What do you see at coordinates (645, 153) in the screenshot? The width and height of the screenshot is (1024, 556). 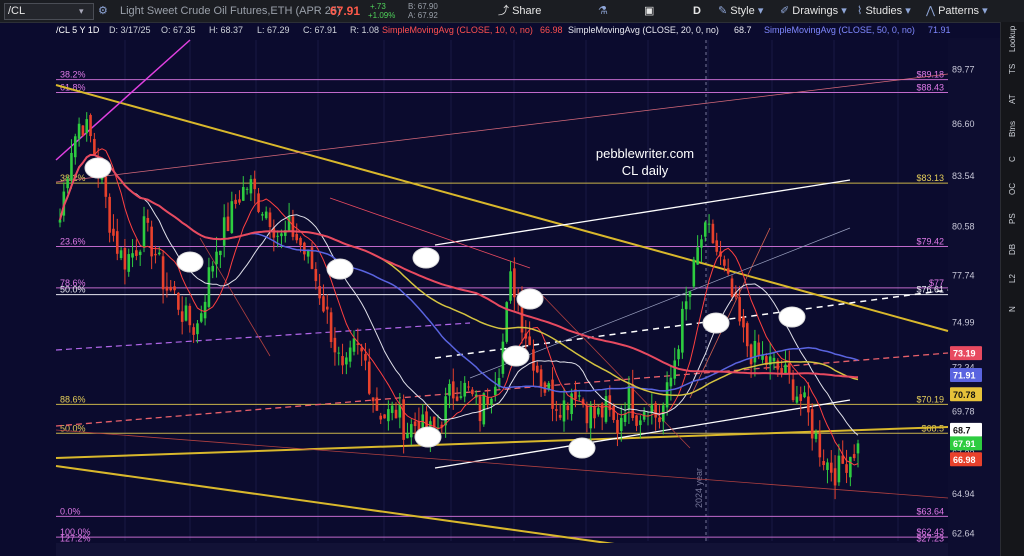 I see `chart-annotation: pebblewriter.com` at bounding box center [645, 153].